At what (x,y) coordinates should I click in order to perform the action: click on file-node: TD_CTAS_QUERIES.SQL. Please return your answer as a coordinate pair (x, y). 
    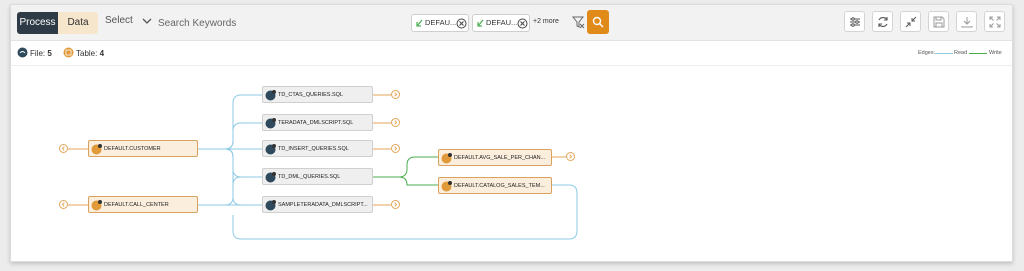
    Looking at the image, I should click on (317, 94).